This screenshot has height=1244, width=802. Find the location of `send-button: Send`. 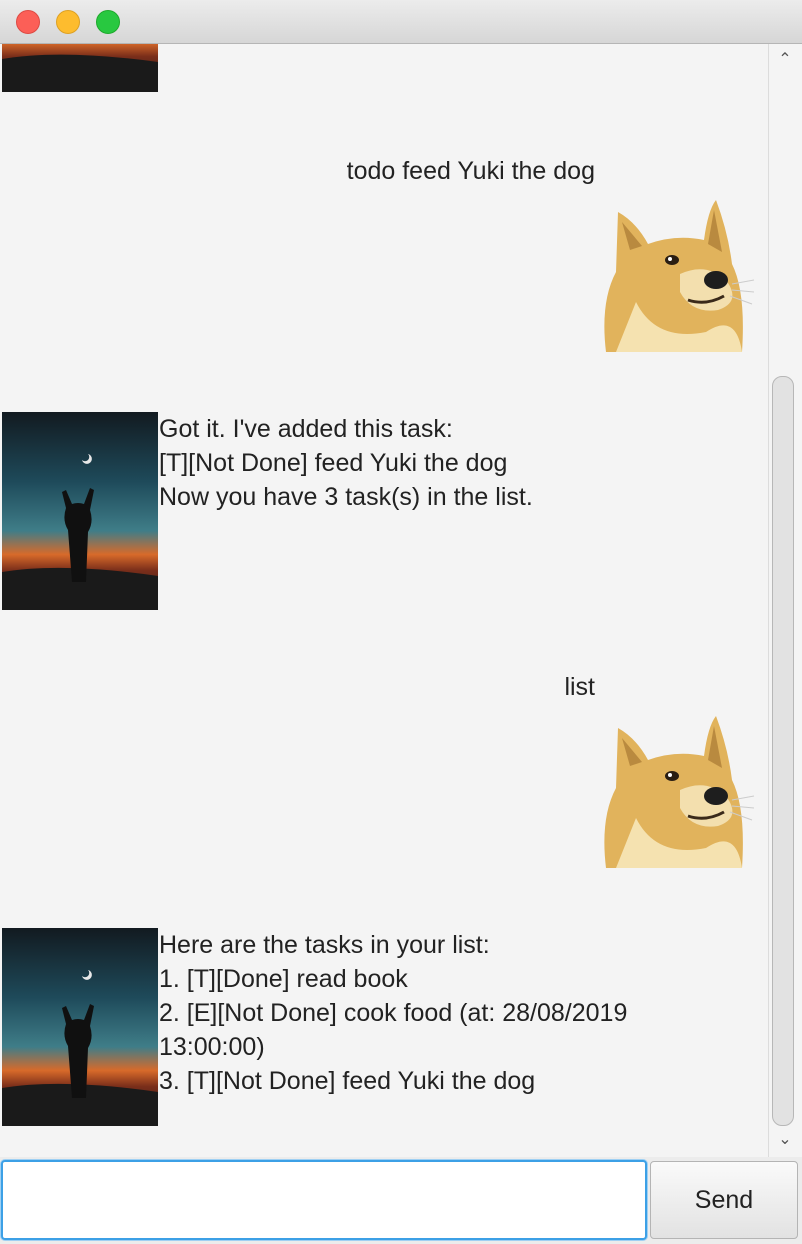

send-button: Send is located at coordinates (724, 1200).